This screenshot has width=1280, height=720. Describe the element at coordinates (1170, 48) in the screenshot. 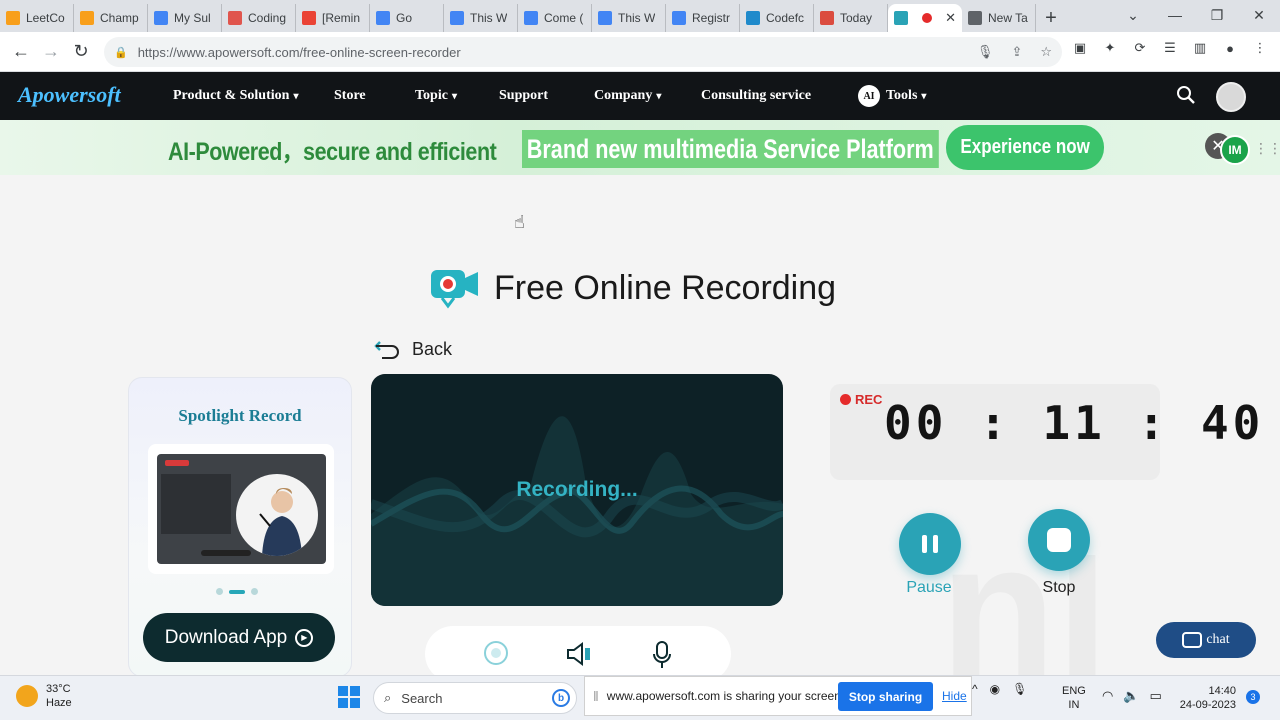

I see `reading-list-icon: ☰` at that location.